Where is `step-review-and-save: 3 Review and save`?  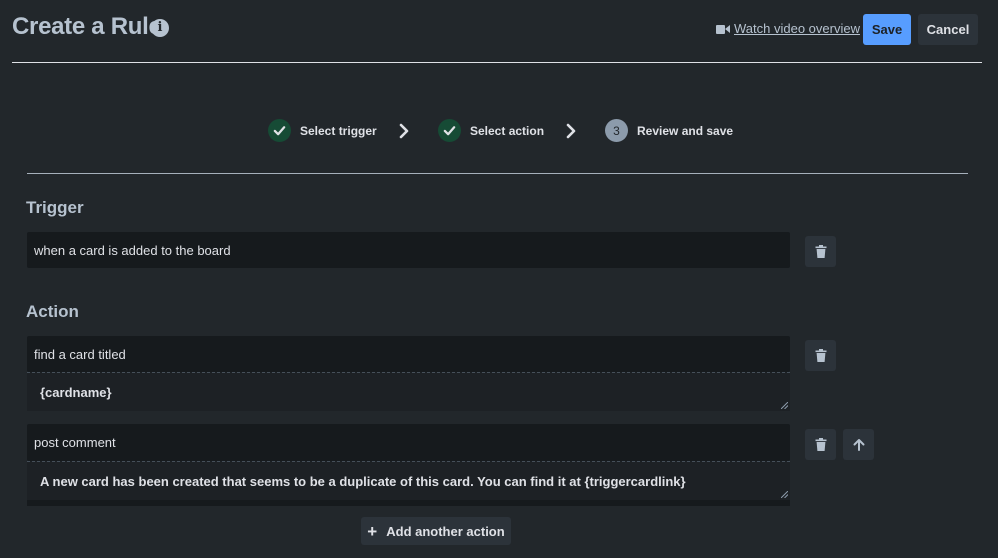
step-review-and-save: 3 Review and save is located at coordinates (669, 130).